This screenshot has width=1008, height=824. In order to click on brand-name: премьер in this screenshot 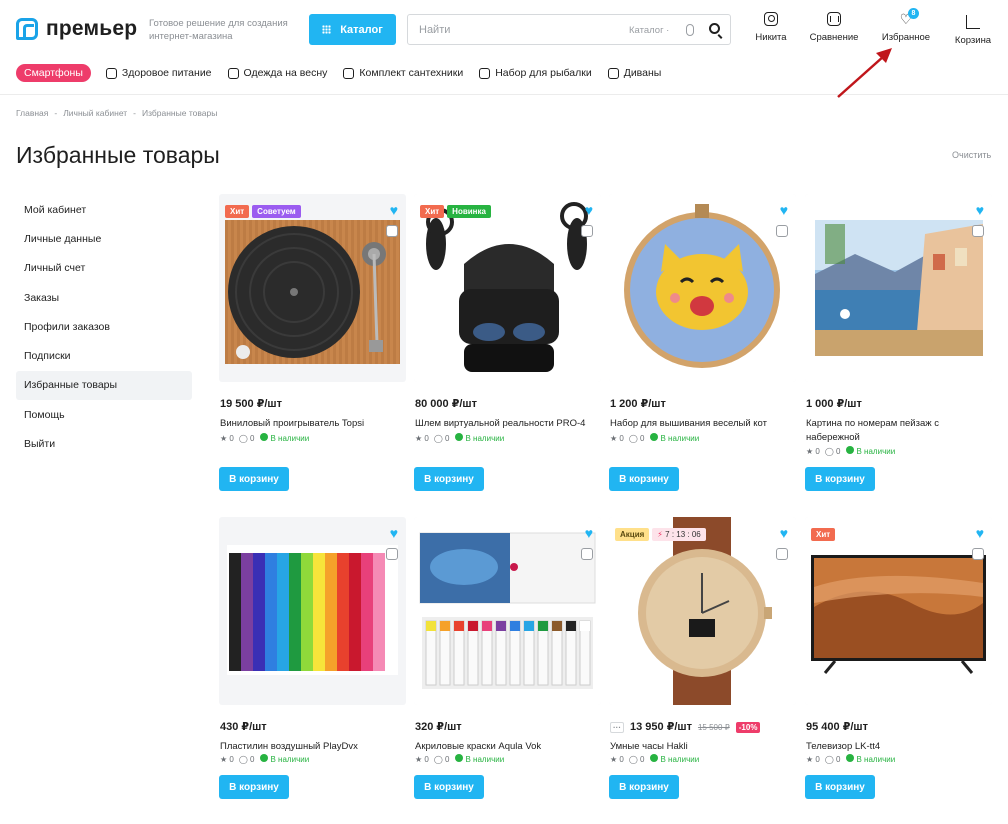, I will do `click(92, 28)`.